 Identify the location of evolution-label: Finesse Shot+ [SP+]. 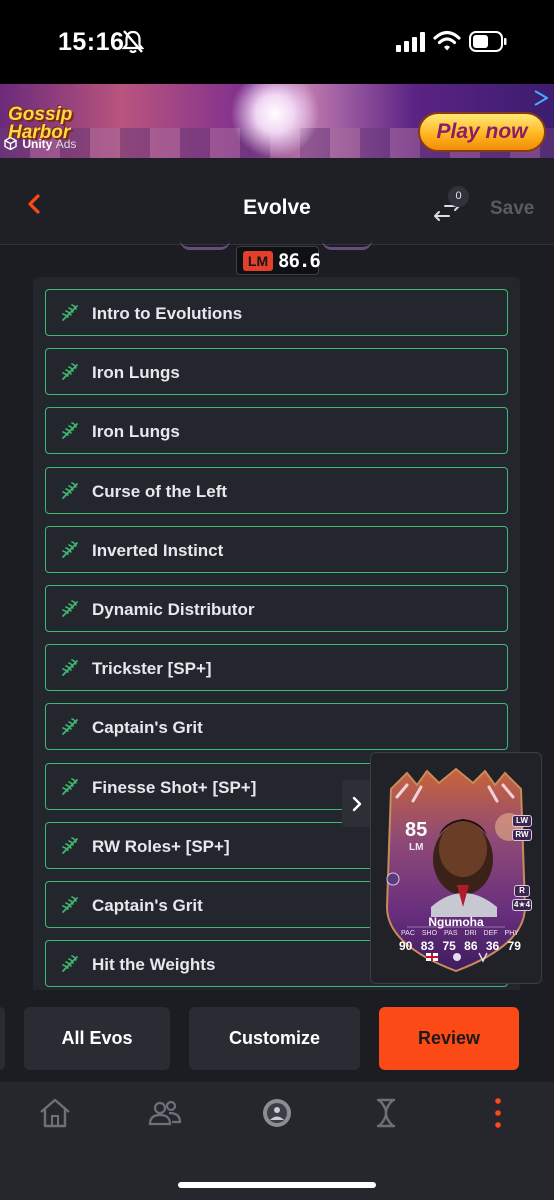
(174, 787).